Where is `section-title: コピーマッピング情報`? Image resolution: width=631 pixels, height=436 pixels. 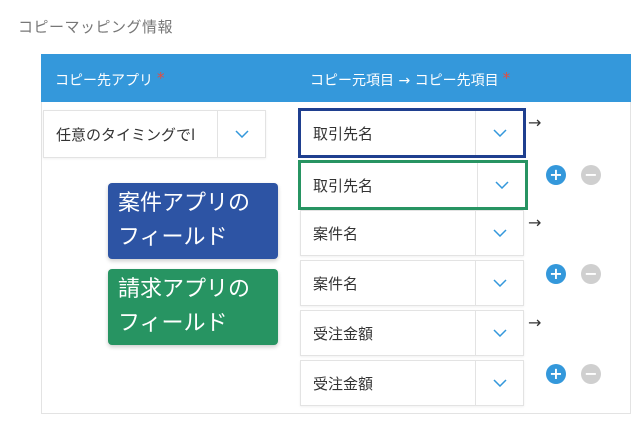
section-title: コピーマッピング情報 is located at coordinates (96, 27).